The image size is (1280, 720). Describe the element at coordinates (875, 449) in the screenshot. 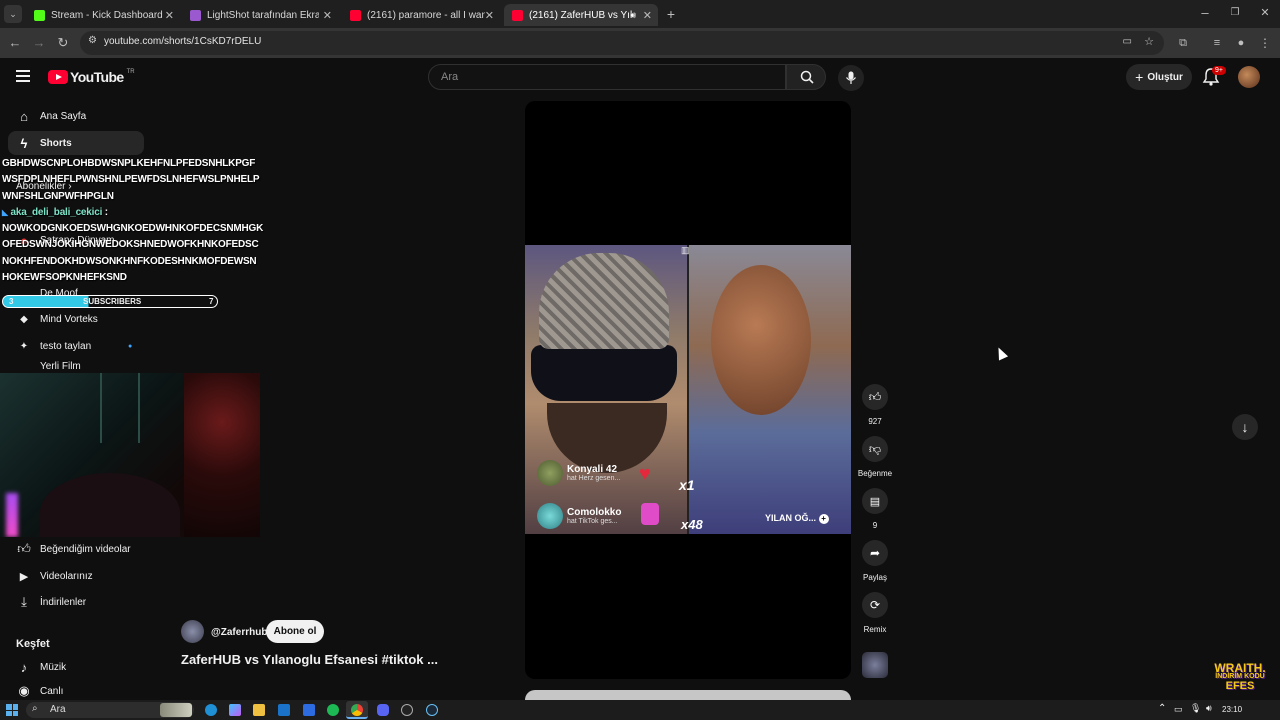

I see `dislike-button: 👎︎` at that location.